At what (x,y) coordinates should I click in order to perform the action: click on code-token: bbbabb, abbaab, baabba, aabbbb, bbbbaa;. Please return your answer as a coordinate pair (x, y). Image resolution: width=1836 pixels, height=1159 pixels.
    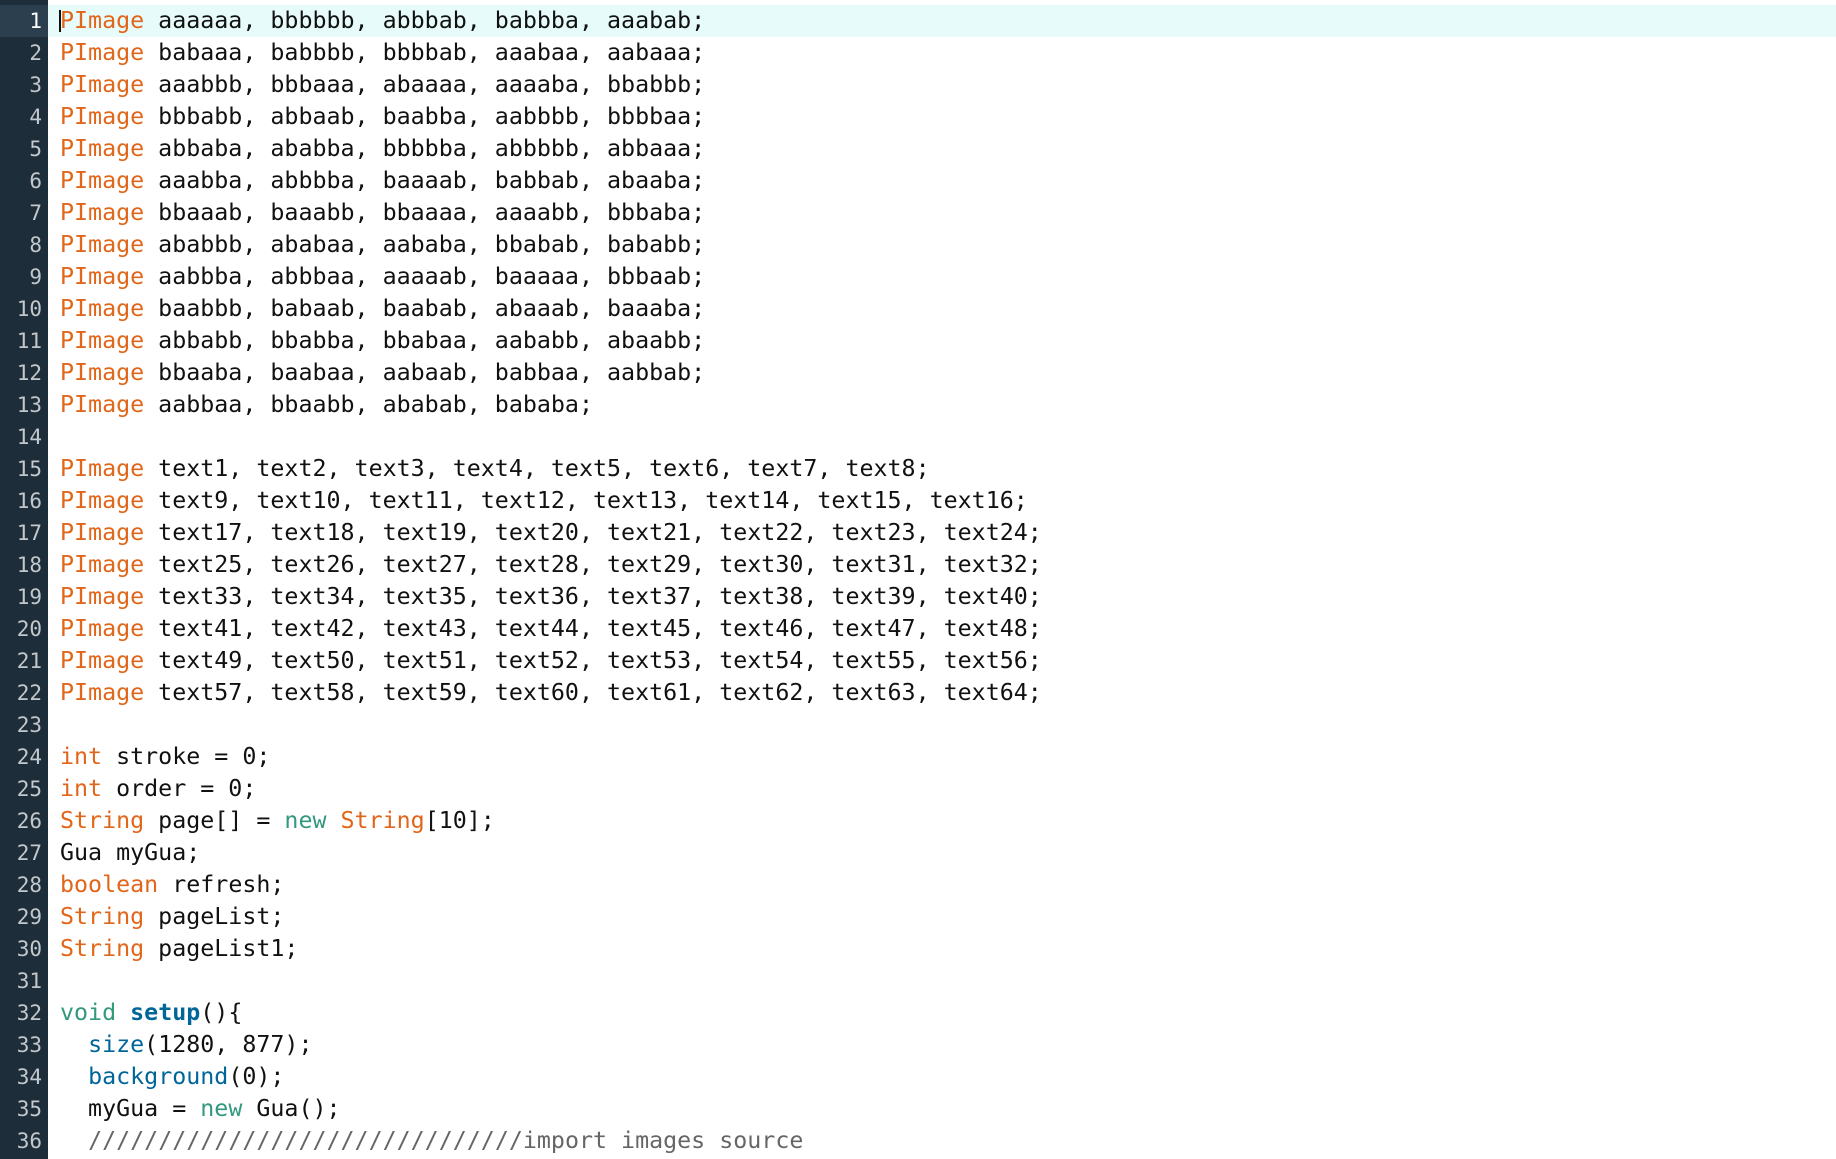
    Looking at the image, I should click on (425, 116).